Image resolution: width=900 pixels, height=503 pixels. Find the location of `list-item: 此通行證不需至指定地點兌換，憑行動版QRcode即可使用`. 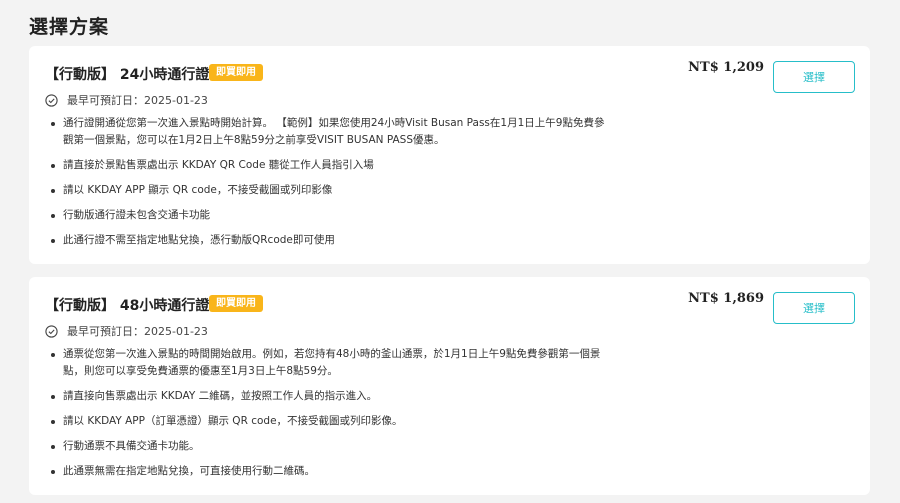

list-item: 此通行證不需至指定地點兌換，憑行動版QRcode即可使用 is located at coordinates (329, 240).